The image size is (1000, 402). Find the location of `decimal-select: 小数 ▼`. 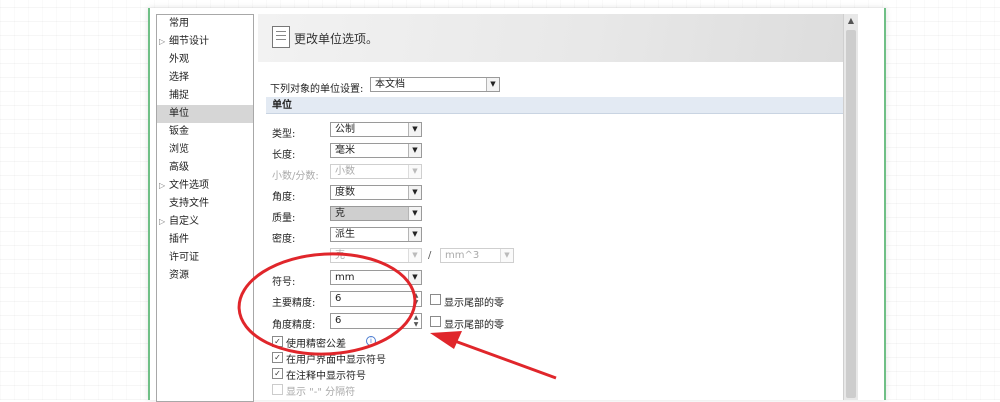

decimal-select: 小数 ▼ is located at coordinates (376, 171).